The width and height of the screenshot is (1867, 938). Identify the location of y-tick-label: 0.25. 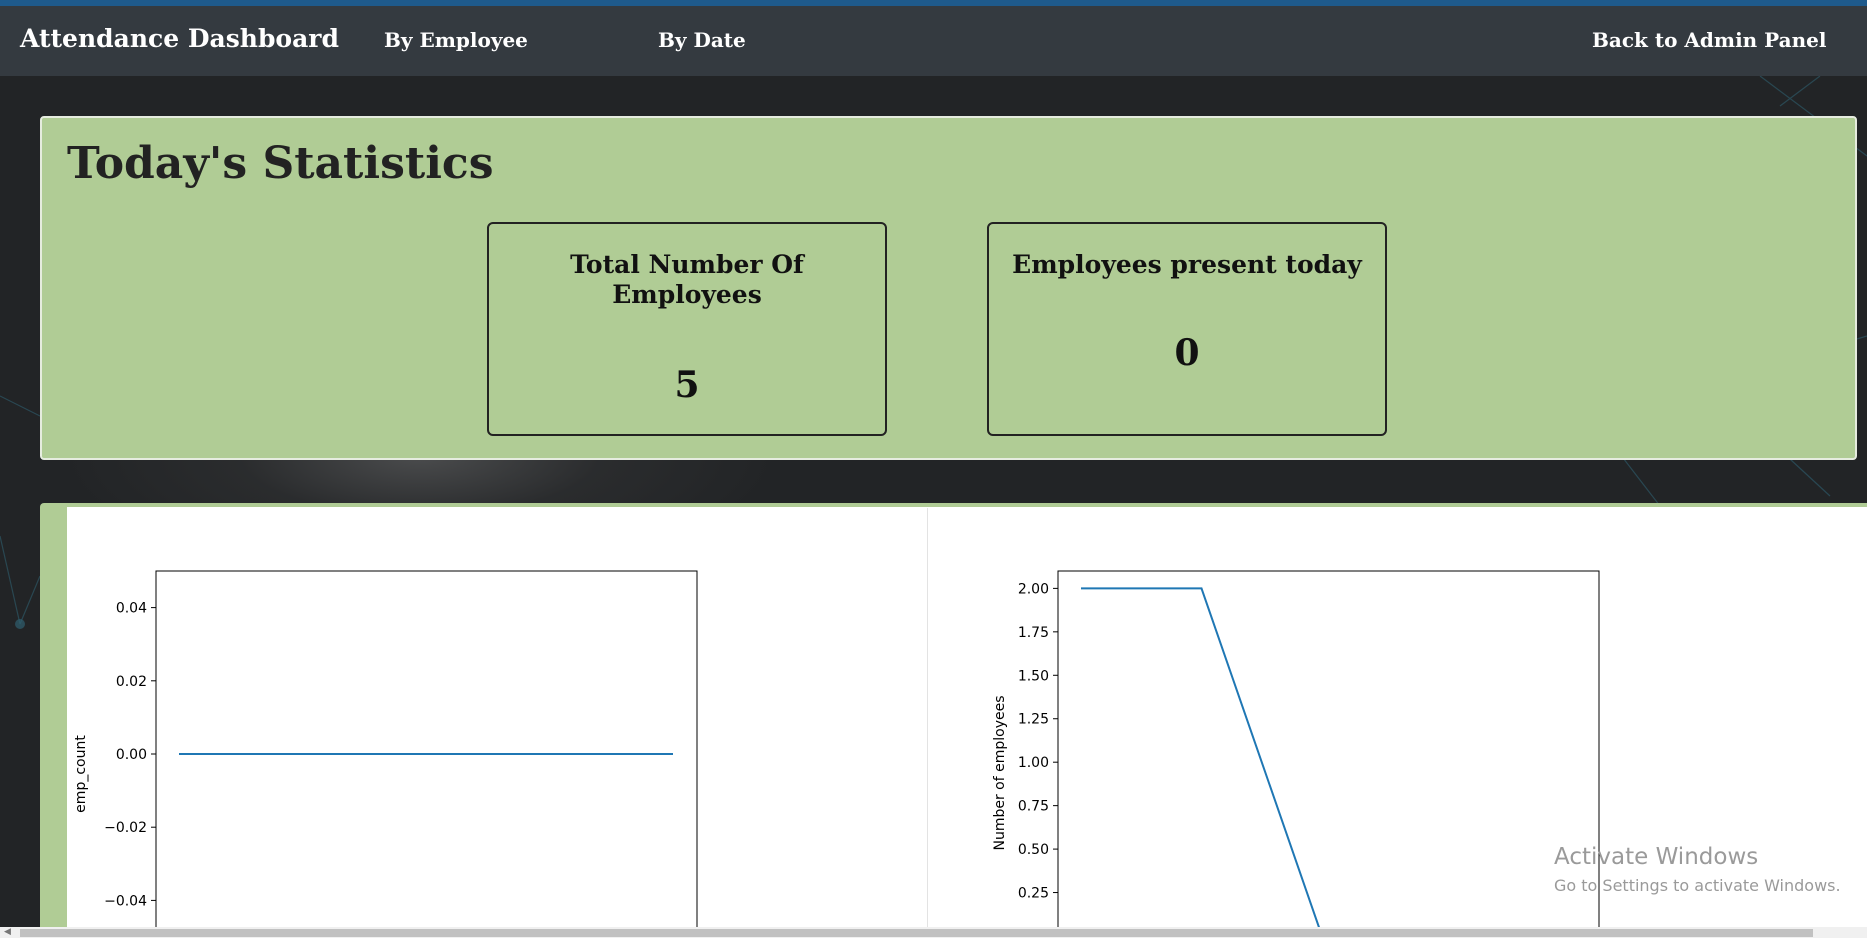
(1033, 894).